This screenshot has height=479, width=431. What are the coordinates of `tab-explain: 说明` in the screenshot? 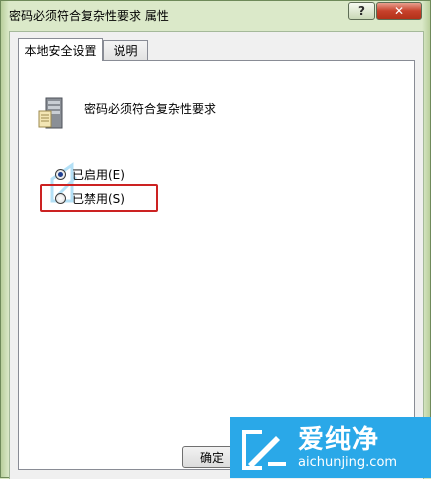 It's located at (125, 50).